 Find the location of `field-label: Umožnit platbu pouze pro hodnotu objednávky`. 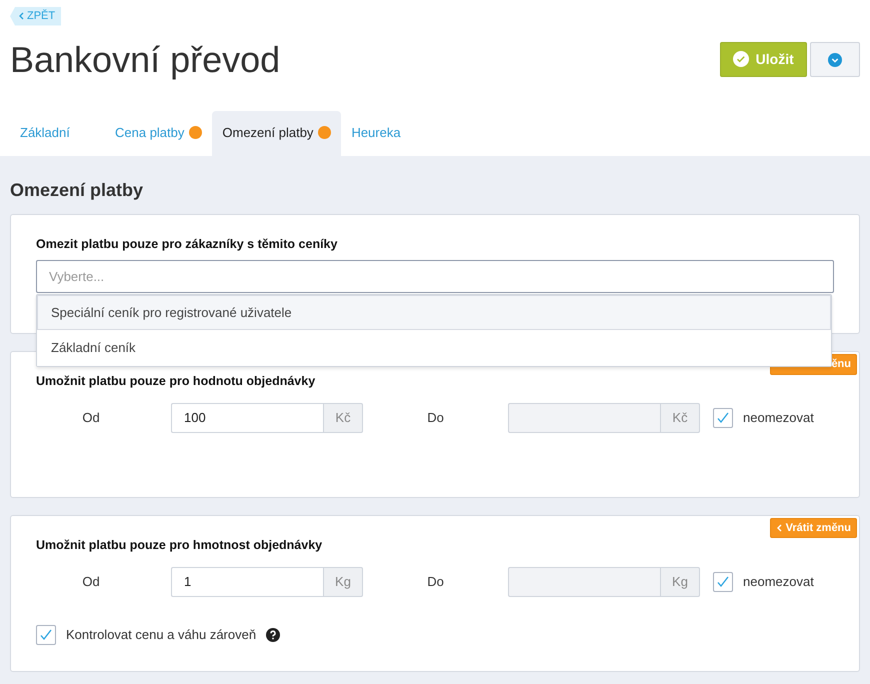

field-label: Umožnit platbu pouze pro hodnotu objednávky is located at coordinates (176, 381).